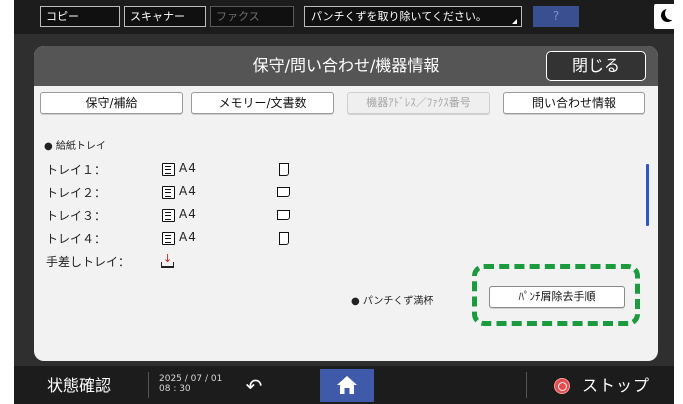 Image resolution: width=683 pixels, height=404 pixels. Describe the element at coordinates (556, 16) in the screenshot. I see `help-button: ?` at that location.